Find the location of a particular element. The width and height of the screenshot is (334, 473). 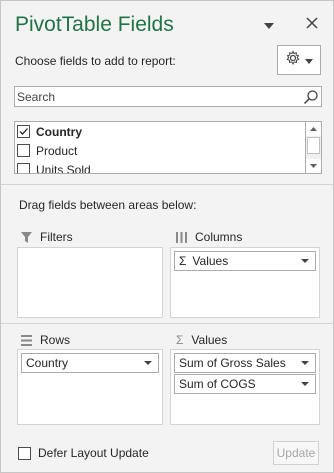

rows-country-chip: Country is located at coordinates (90, 363).